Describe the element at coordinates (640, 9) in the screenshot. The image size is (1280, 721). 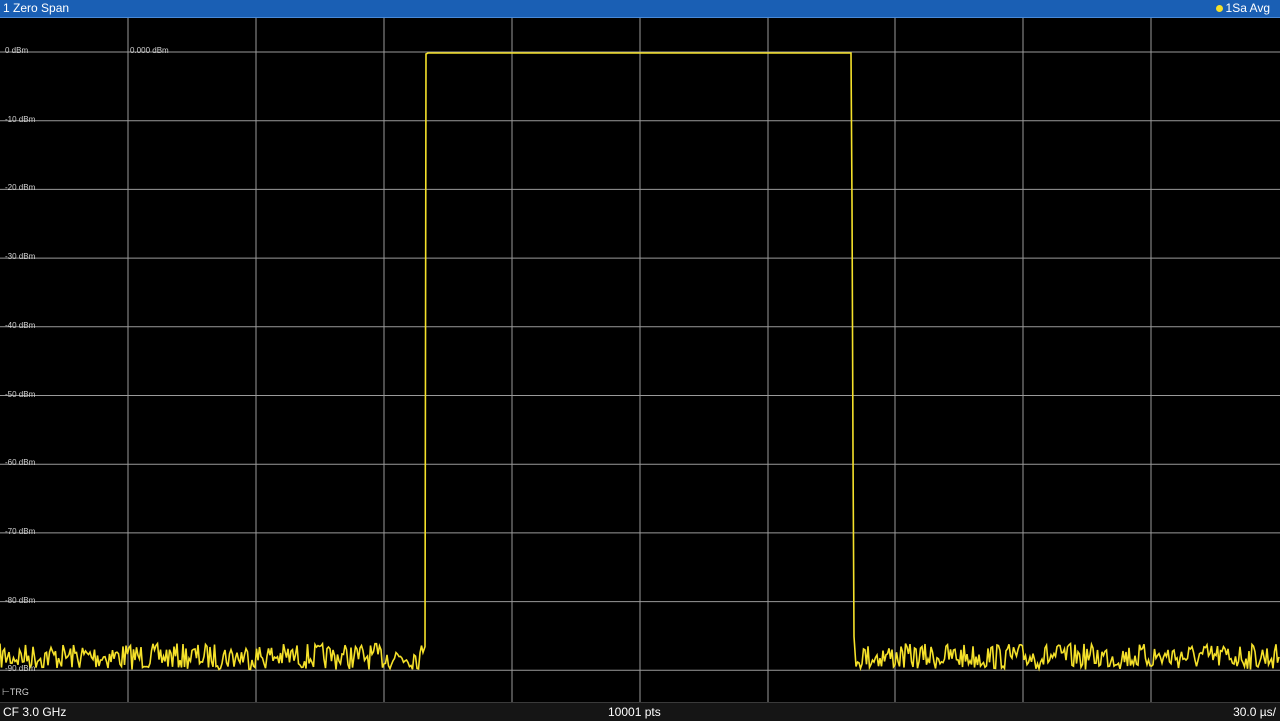
I see `title-bar: 1 Zero Span 1Sa Avg` at that location.